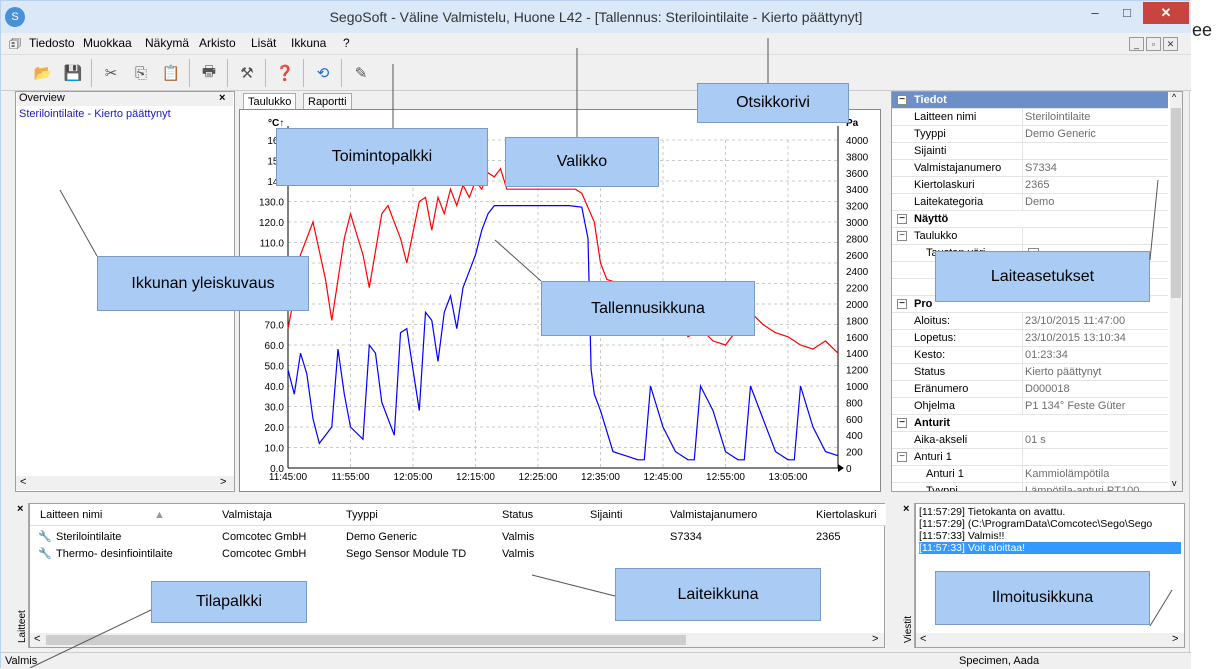 The width and height of the screenshot is (1224, 669). What do you see at coordinates (20, 509) in the screenshot?
I see `devices-close-button: ×` at bounding box center [20, 509].